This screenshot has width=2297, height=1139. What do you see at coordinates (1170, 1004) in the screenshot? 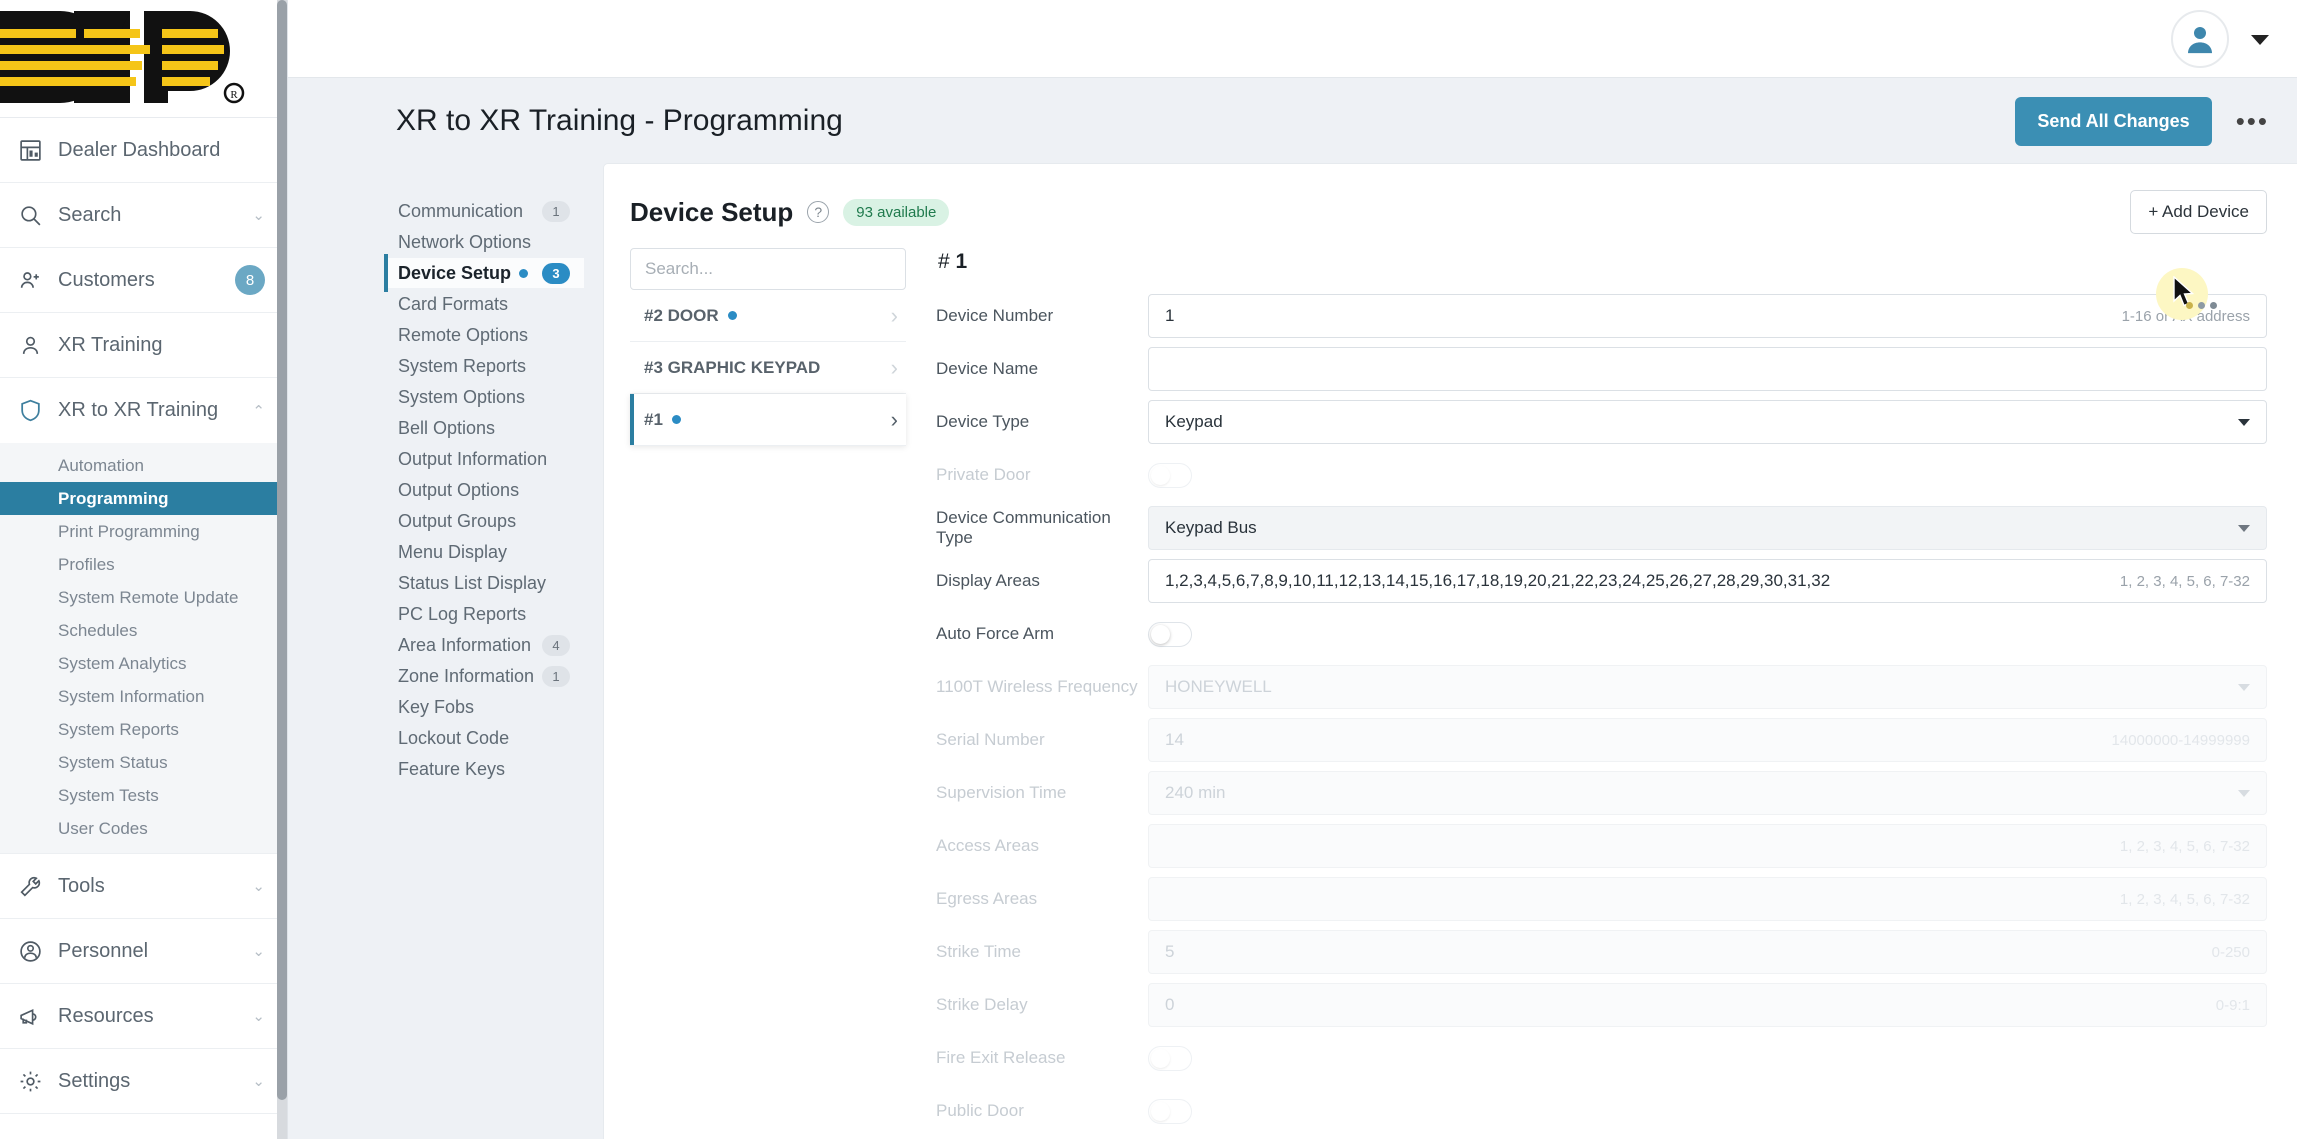
I see `field-value: 0` at bounding box center [1170, 1004].